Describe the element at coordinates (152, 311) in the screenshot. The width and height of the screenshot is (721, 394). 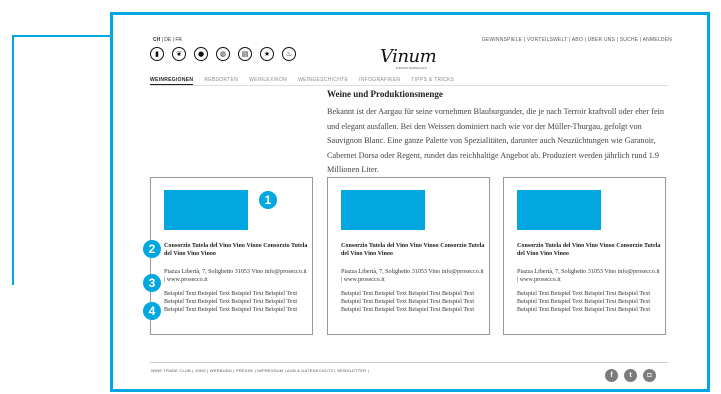
I see `annotation-badge-4: 4` at that location.